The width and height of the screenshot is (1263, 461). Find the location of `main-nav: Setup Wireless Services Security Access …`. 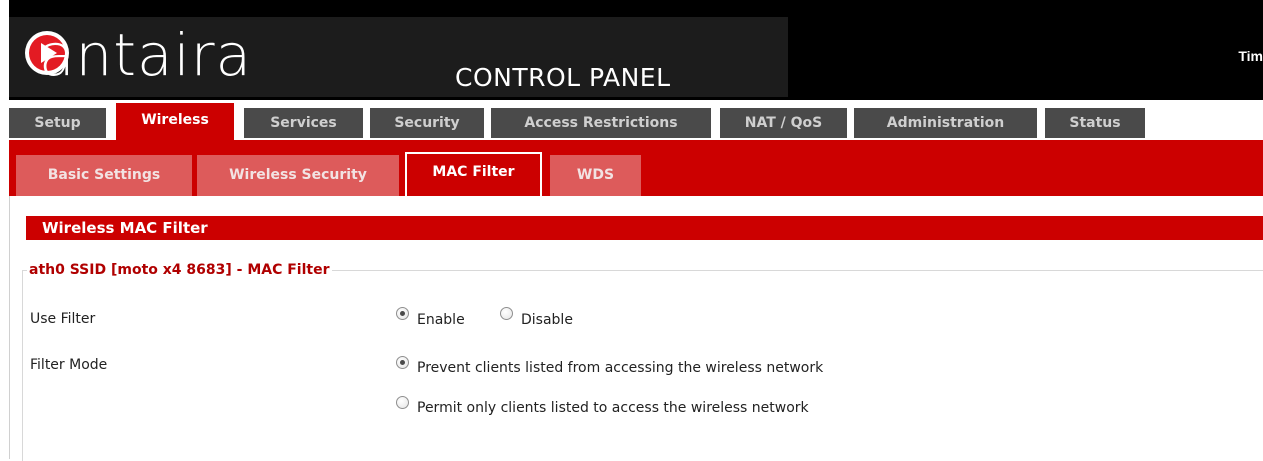

main-nav: Setup Wireless Services Security Access … is located at coordinates (636, 121).